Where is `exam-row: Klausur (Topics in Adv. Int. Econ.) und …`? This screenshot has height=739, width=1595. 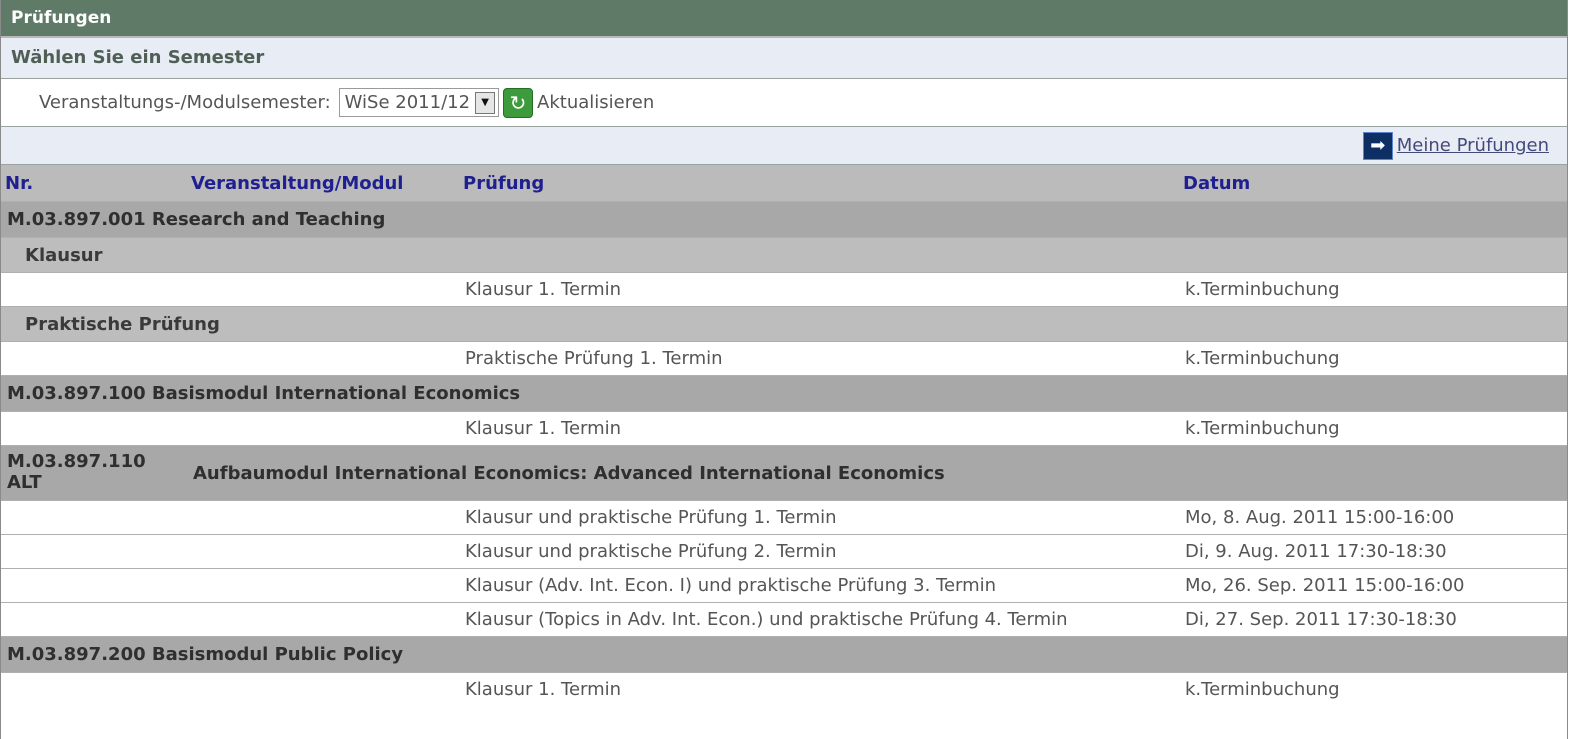
exam-row: Klausur (Topics in Adv. Int. Econ.) und … is located at coordinates (784, 619).